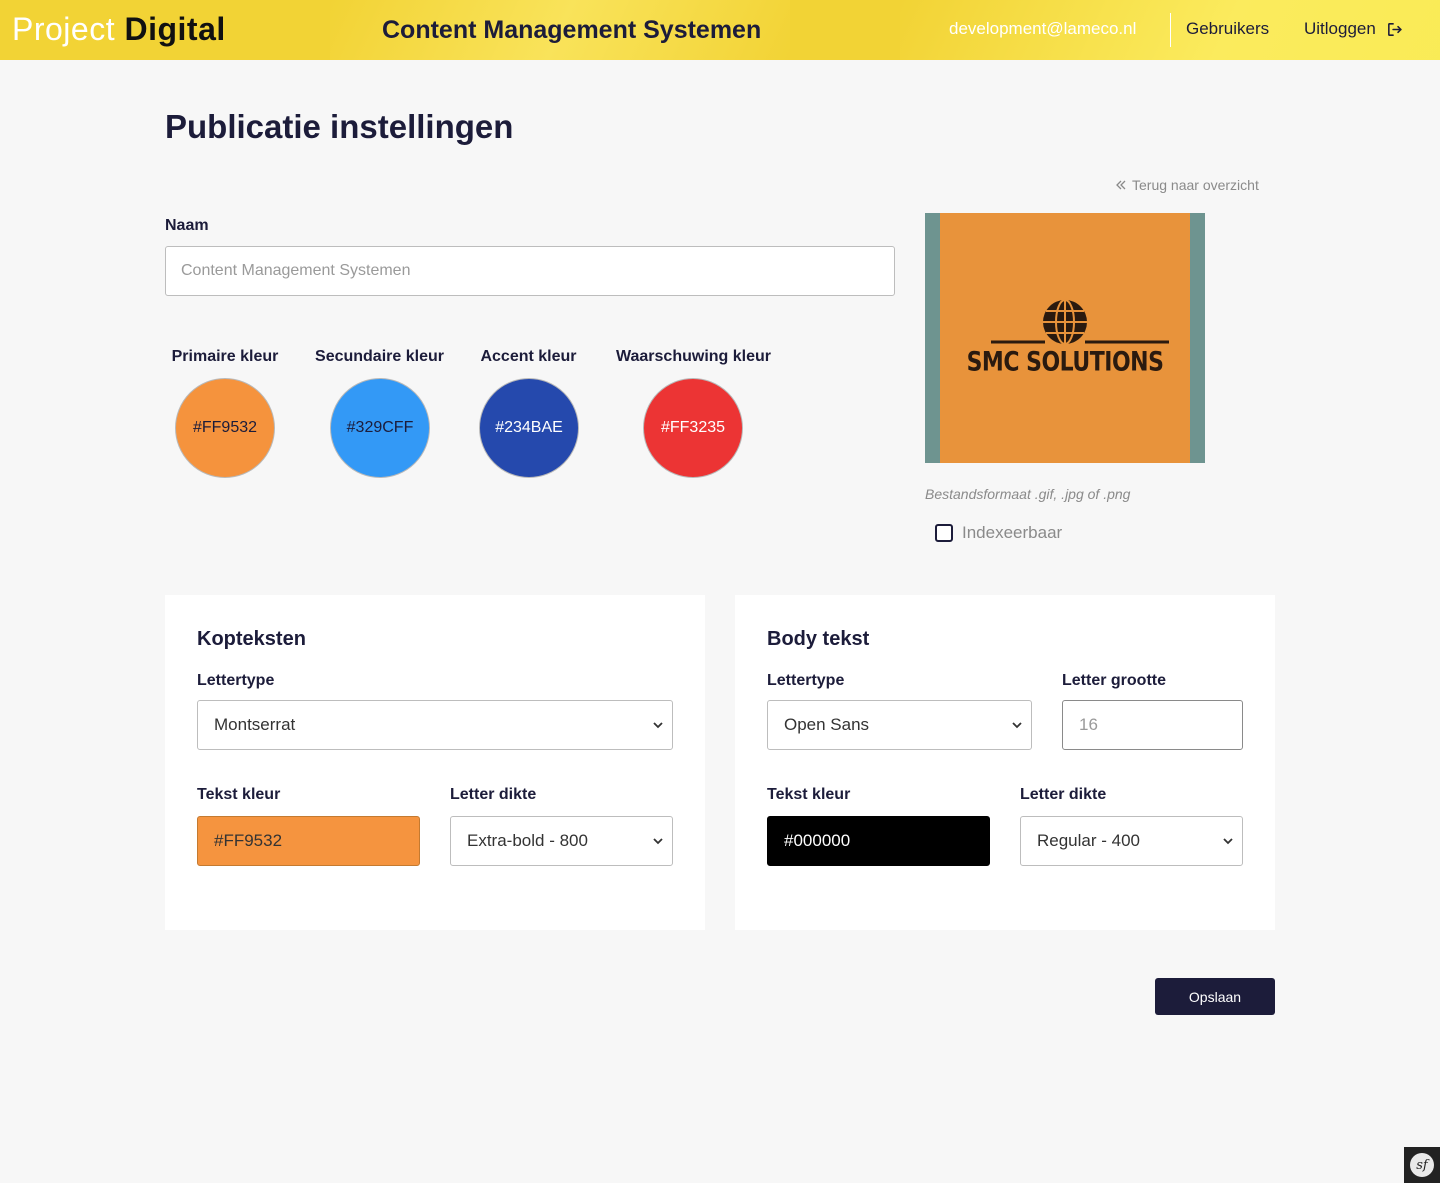 This screenshot has width=1440, height=1183. Describe the element at coordinates (1195, 185) in the screenshot. I see `back-link-label: Terug naar overzicht` at that location.